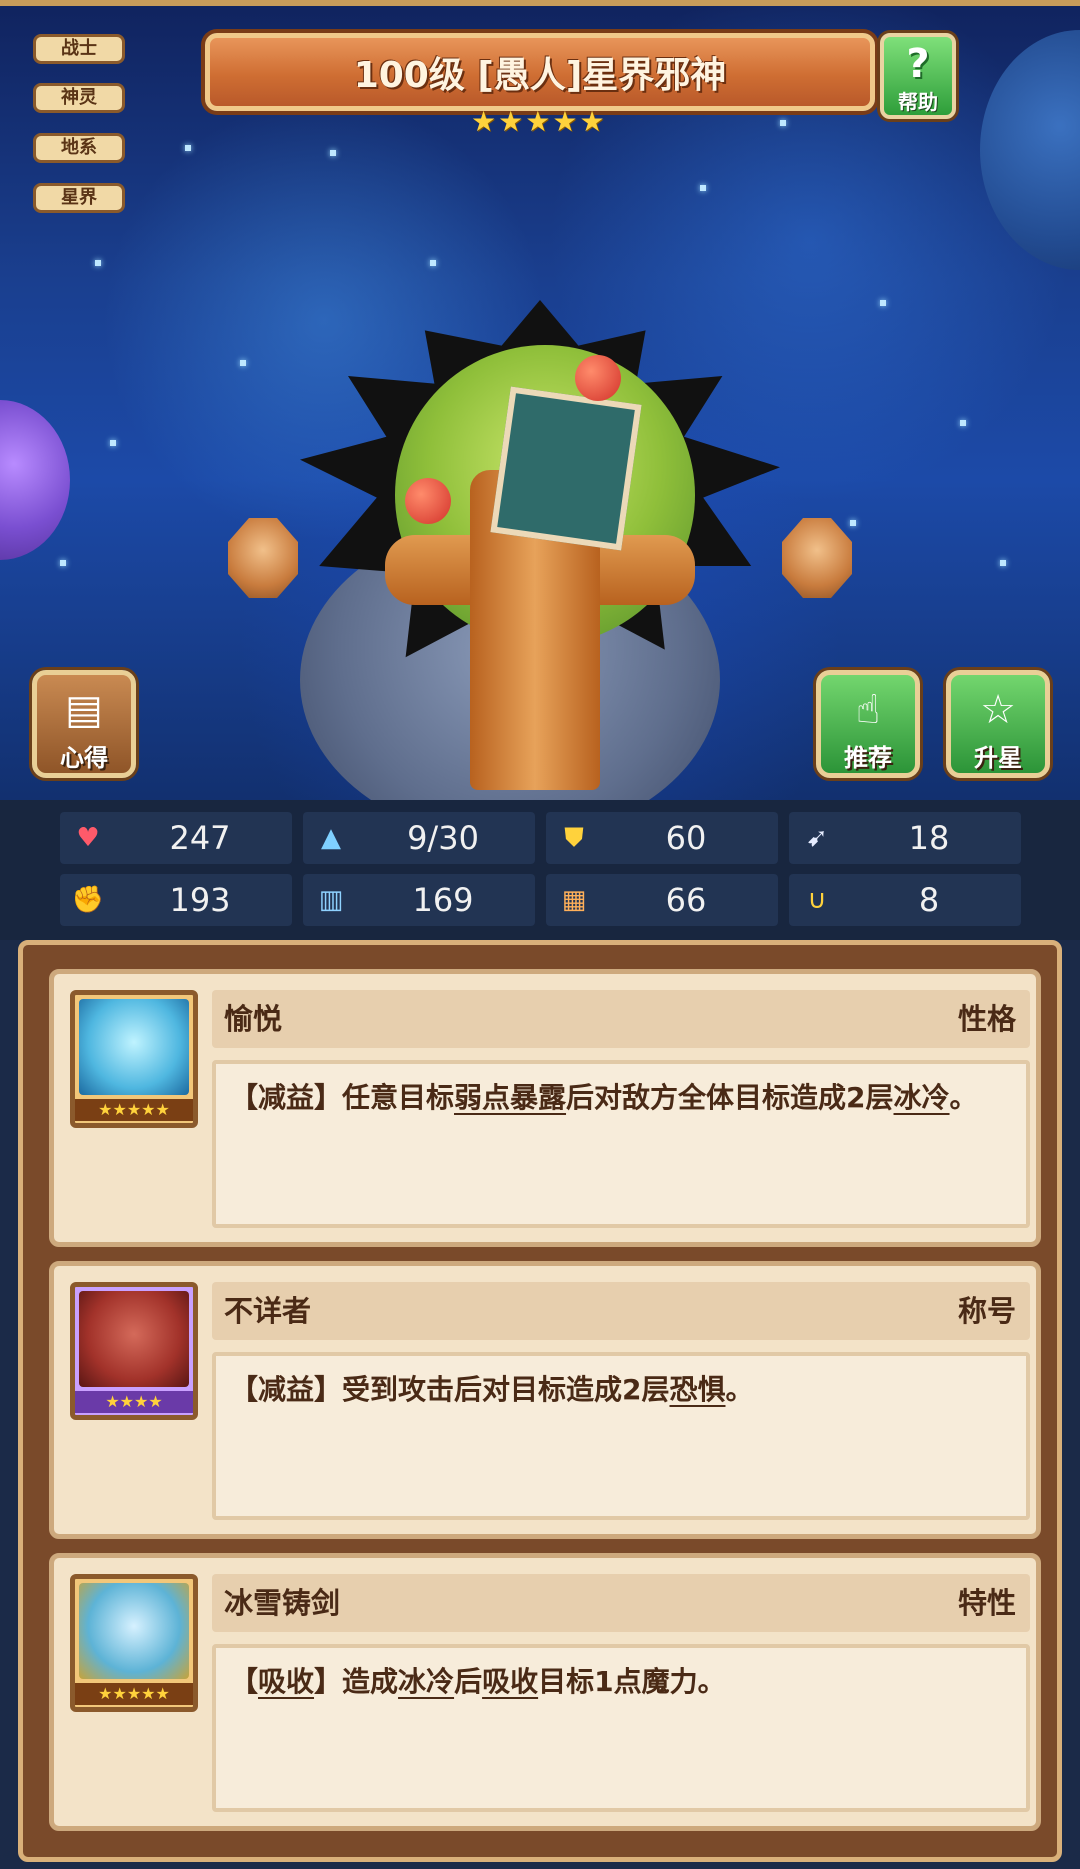 The height and width of the screenshot is (1869, 1080). Describe the element at coordinates (817, 900) in the screenshot. I see `horseshoe-icon: ∪` at that location.